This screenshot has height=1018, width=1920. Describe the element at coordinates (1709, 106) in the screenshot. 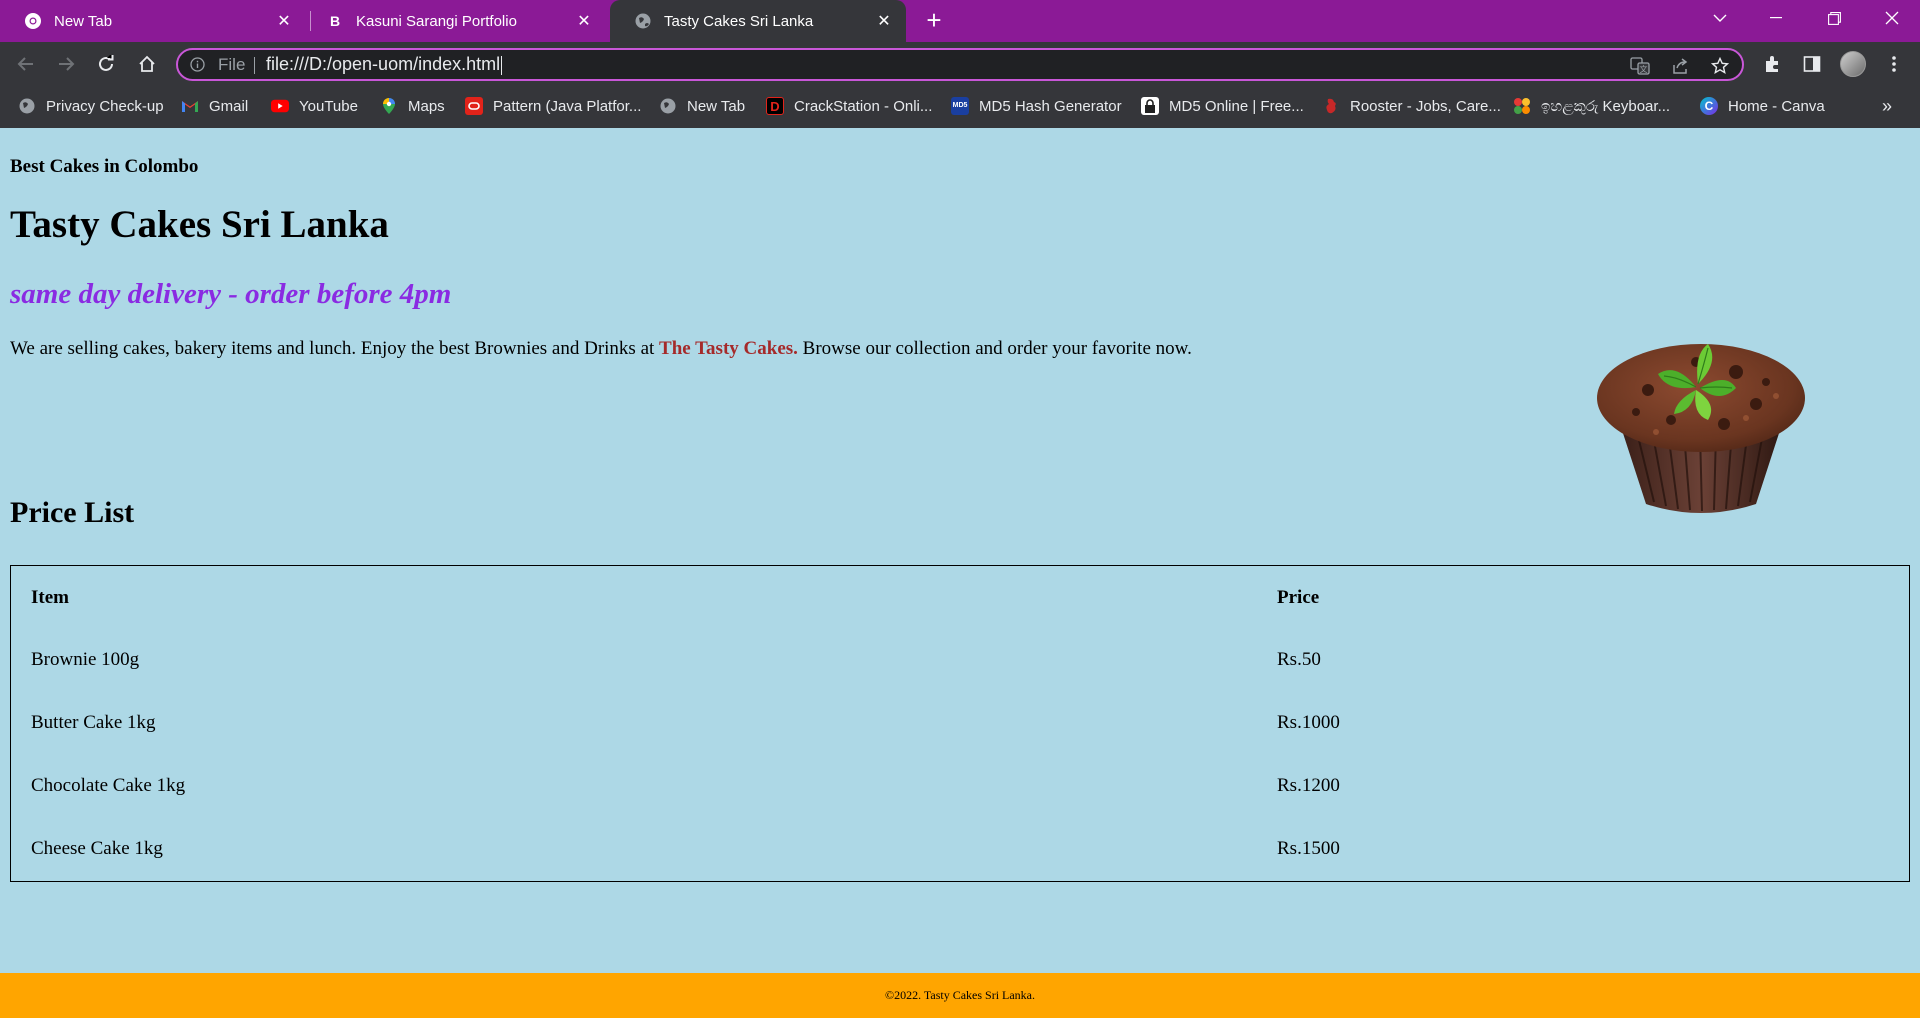

I see `canva-icon: C` at that location.